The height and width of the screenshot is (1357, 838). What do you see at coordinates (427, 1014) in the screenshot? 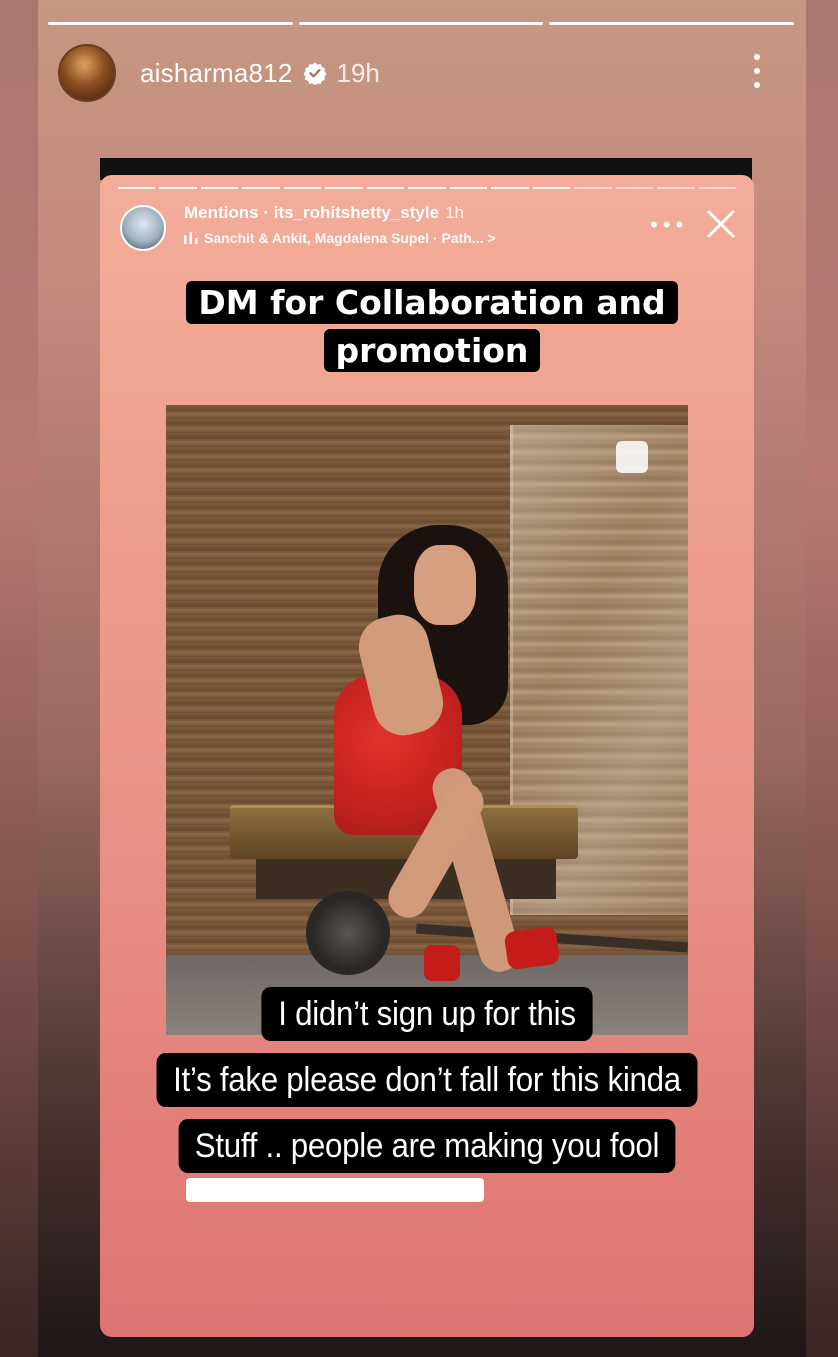
I see `caption-bottom-line-1: I didn’t sign up for this` at bounding box center [427, 1014].